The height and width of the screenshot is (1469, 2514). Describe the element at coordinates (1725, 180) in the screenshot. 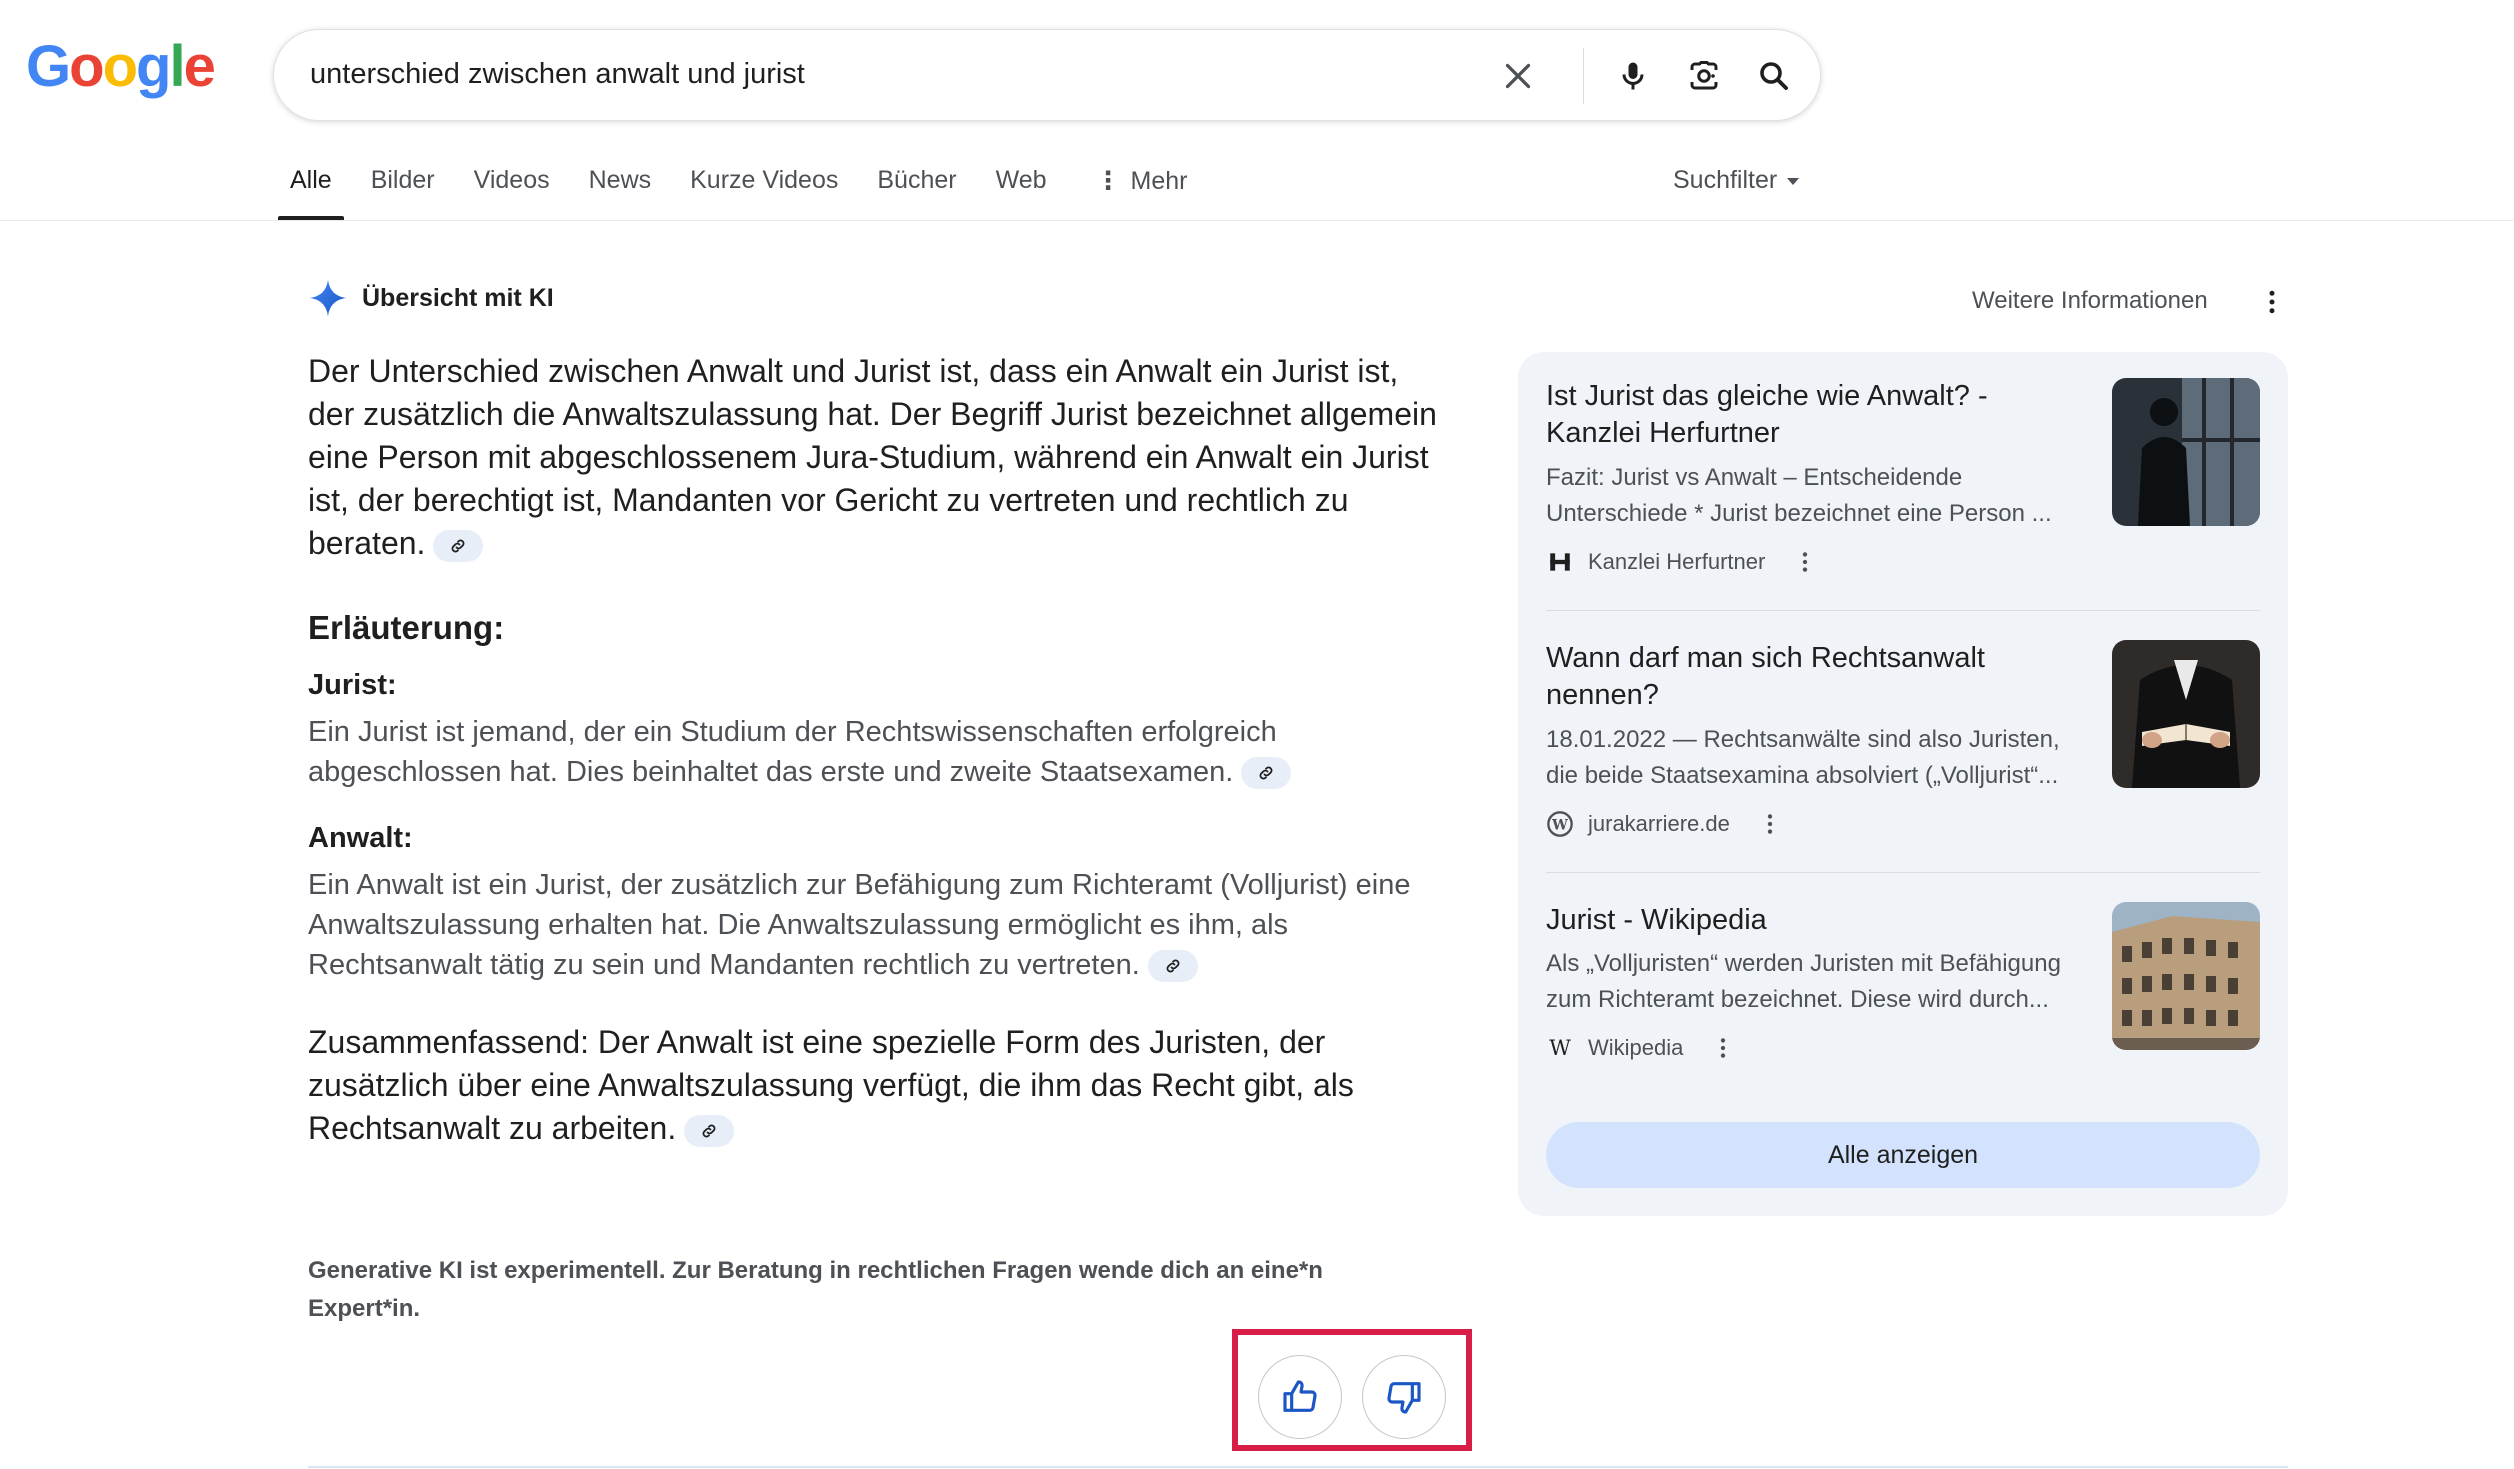

I see `suchfilter-label: Suchfilter` at that location.